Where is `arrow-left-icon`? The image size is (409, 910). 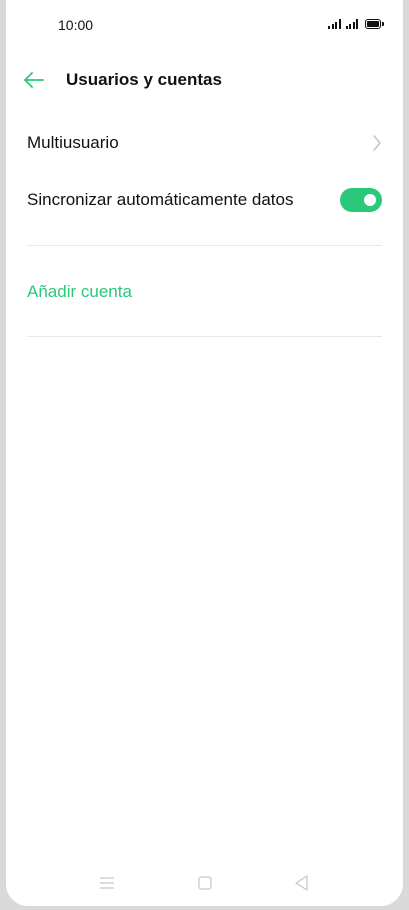
arrow-left-icon is located at coordinates (34, 80).